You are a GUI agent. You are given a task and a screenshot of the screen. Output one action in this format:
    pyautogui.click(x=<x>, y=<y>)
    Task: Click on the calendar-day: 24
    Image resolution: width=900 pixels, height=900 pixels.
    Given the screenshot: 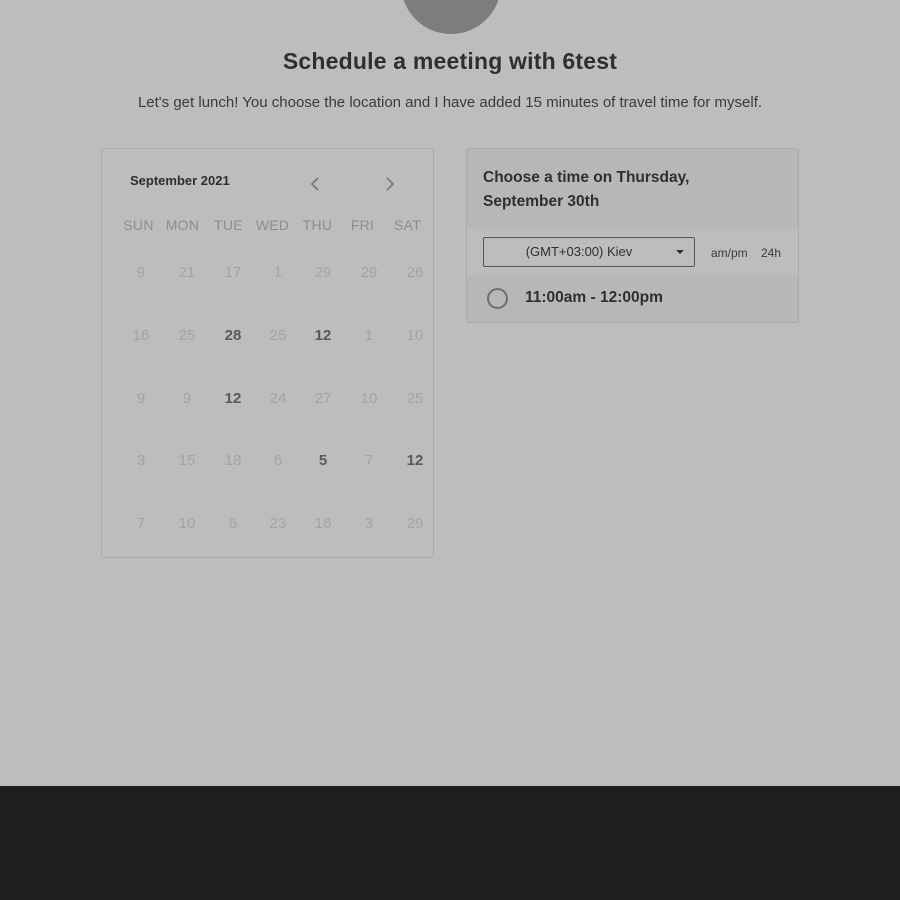 What is the action you would take?
    pyautogui.click(x=278, y=399)
    